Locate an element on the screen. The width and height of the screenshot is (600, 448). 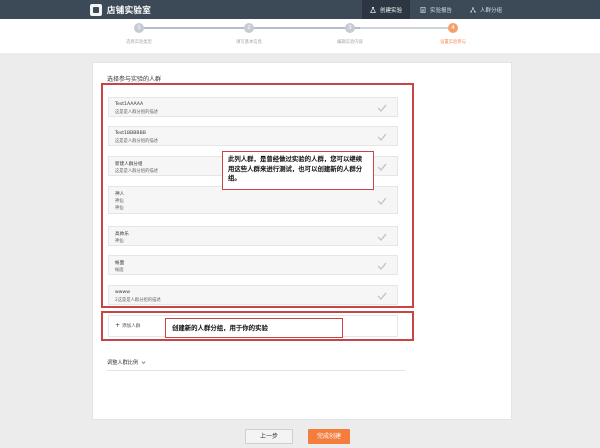
step-2-marker: 2 is located at coordinates (249, 28).